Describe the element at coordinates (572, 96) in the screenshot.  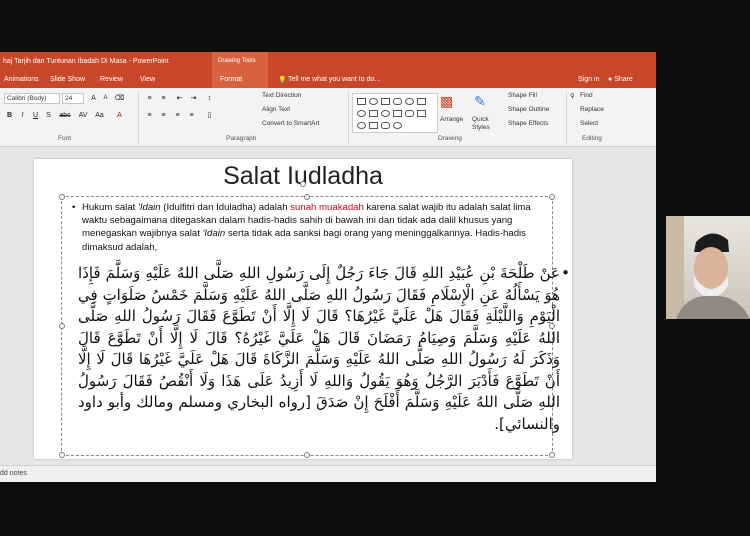
I see `search-icon: ⚲` at that location.